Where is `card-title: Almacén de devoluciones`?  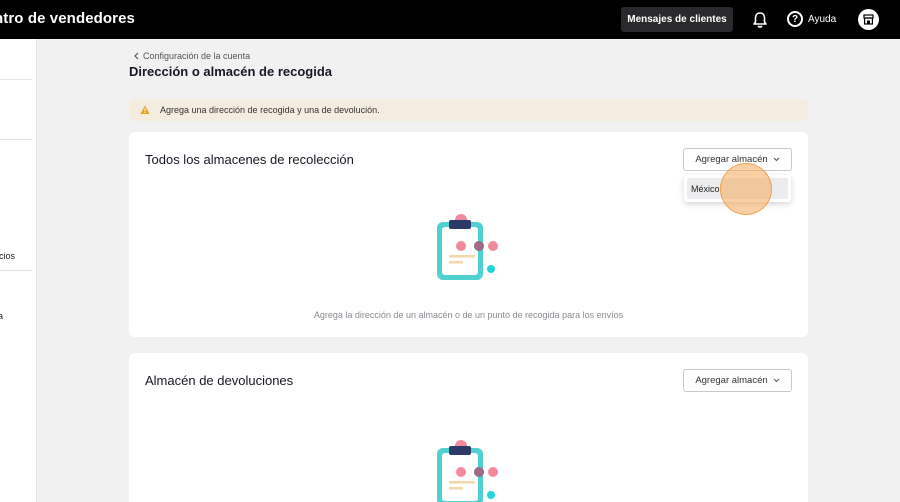 card-title: Almacén de devoluciones is located at coordinates (219, 380).